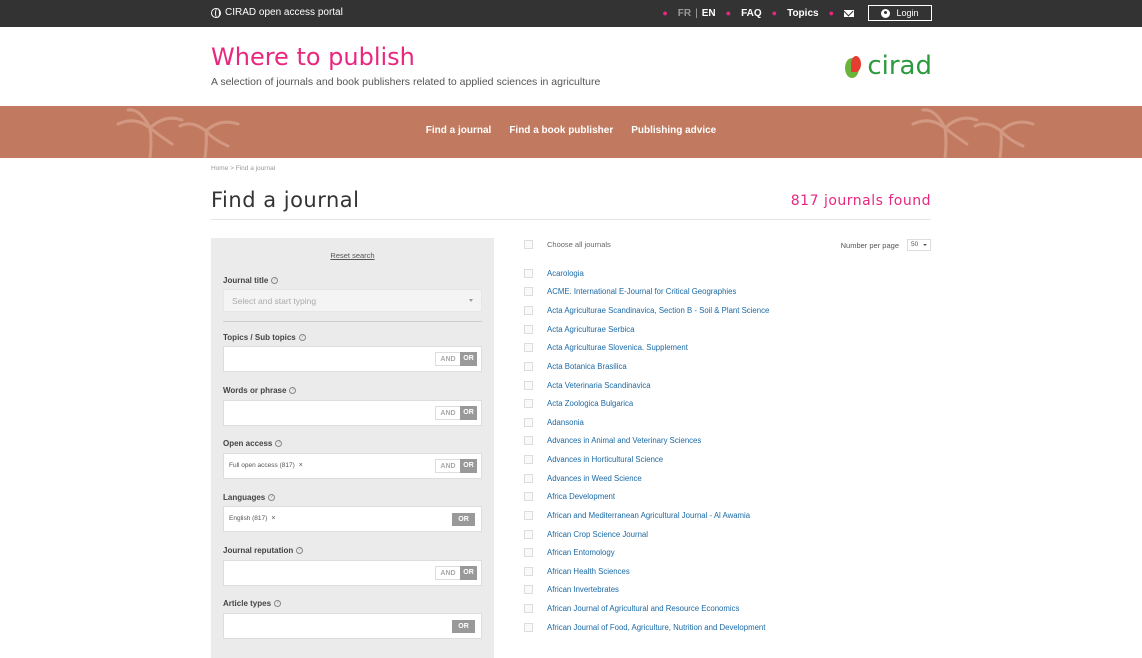  What do you see at coordinates (727, 348) in the screenshot?
I see `list-item: Acta Agriculturae Slovenica. Supplement` at bounding box center [727, 348].